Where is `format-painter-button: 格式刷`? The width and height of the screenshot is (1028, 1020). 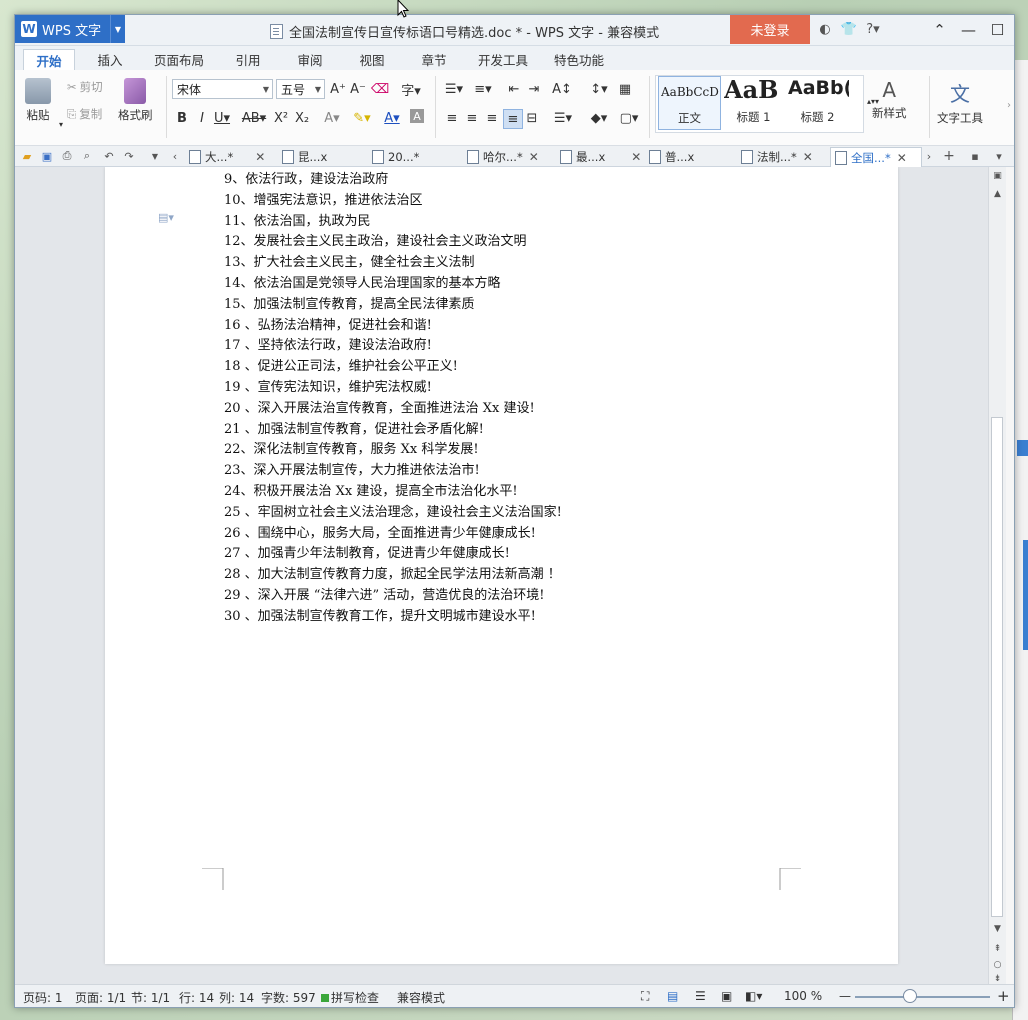 format-painter-button: 格式刷 is located at coordinates (135, 100).